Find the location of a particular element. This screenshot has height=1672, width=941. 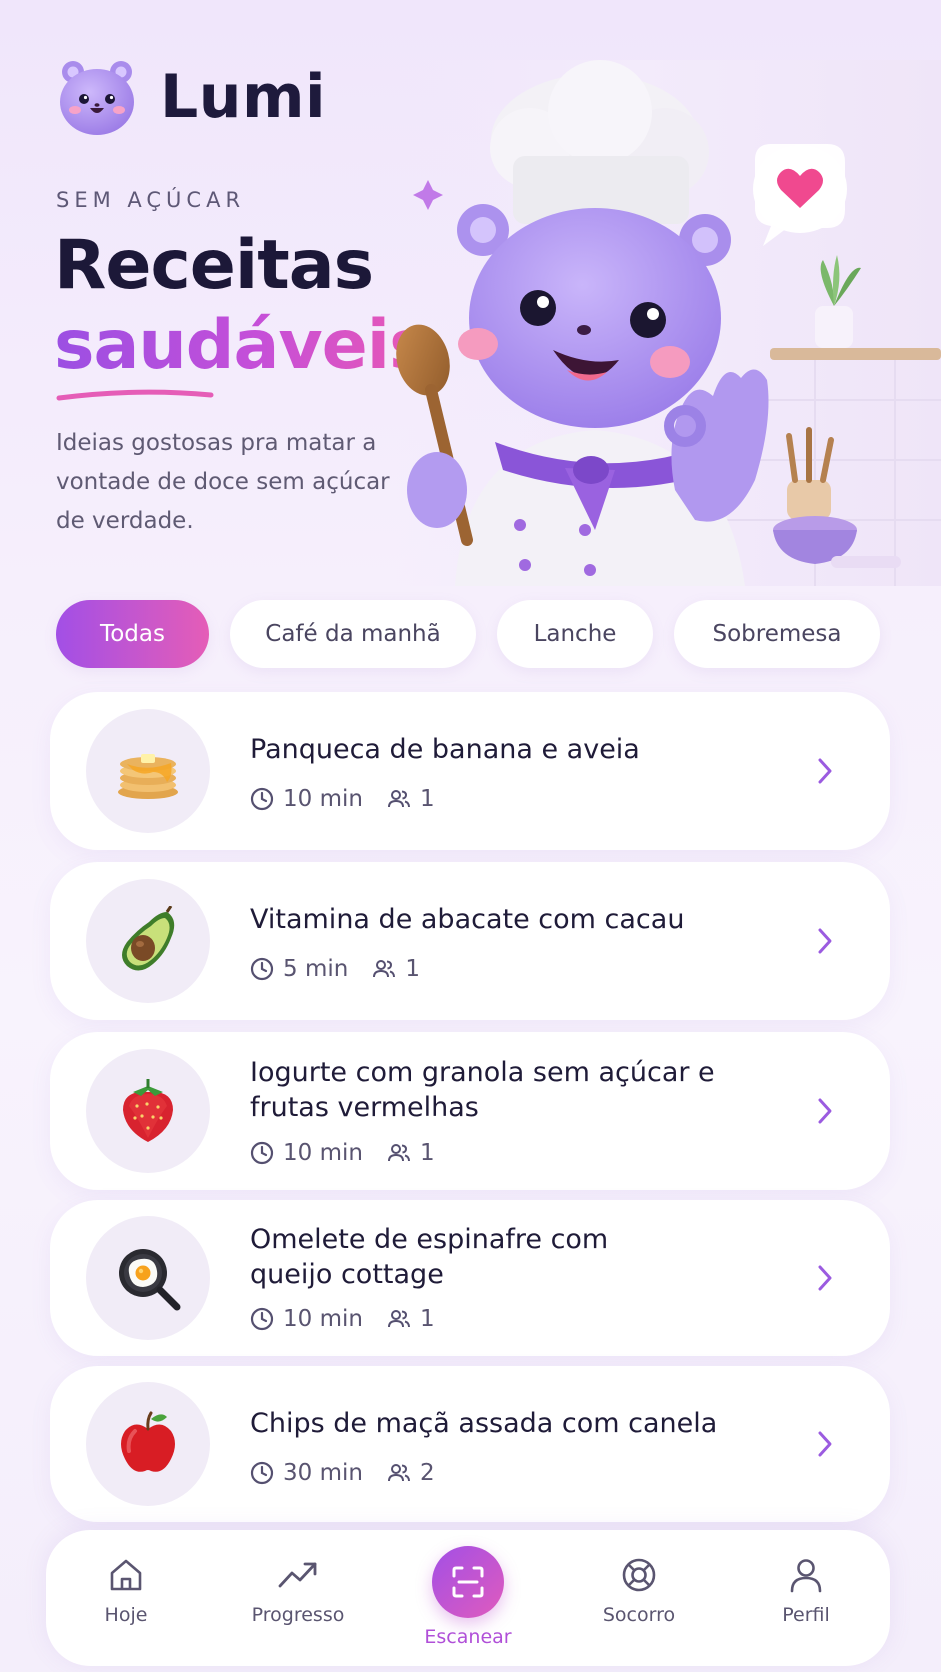

app-brand: Lumi is located at coordinates (191, 97).